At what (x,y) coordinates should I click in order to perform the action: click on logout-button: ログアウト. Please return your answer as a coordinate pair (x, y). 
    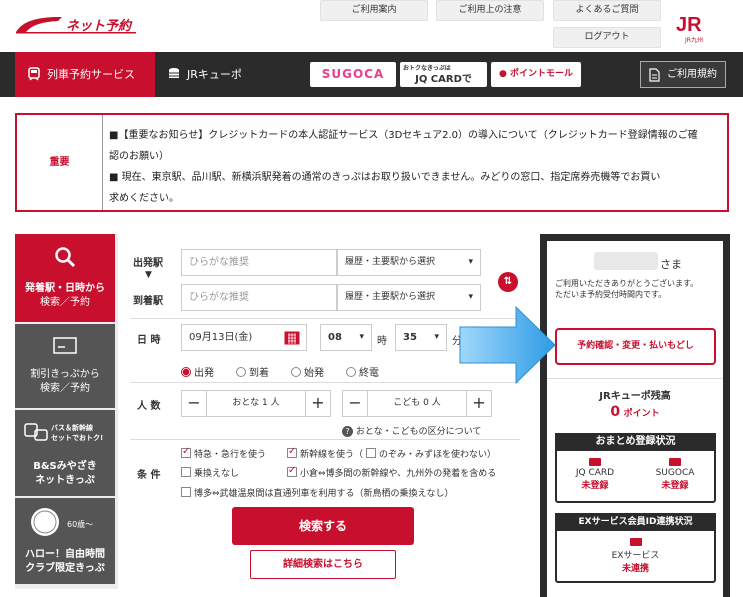
    Looking at the image, I should click on (607, 37).